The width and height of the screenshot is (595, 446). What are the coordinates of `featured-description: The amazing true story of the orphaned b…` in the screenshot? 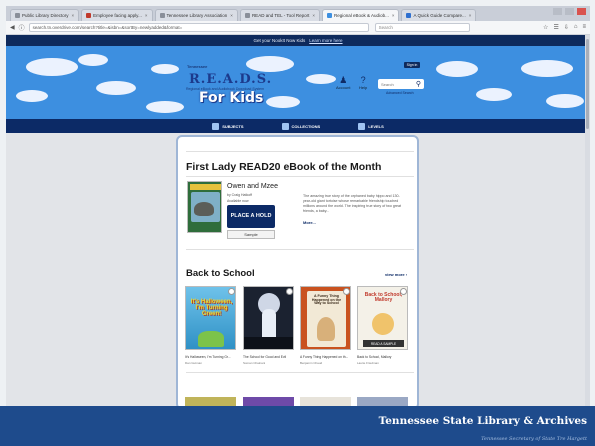 It's located at (352, 203).